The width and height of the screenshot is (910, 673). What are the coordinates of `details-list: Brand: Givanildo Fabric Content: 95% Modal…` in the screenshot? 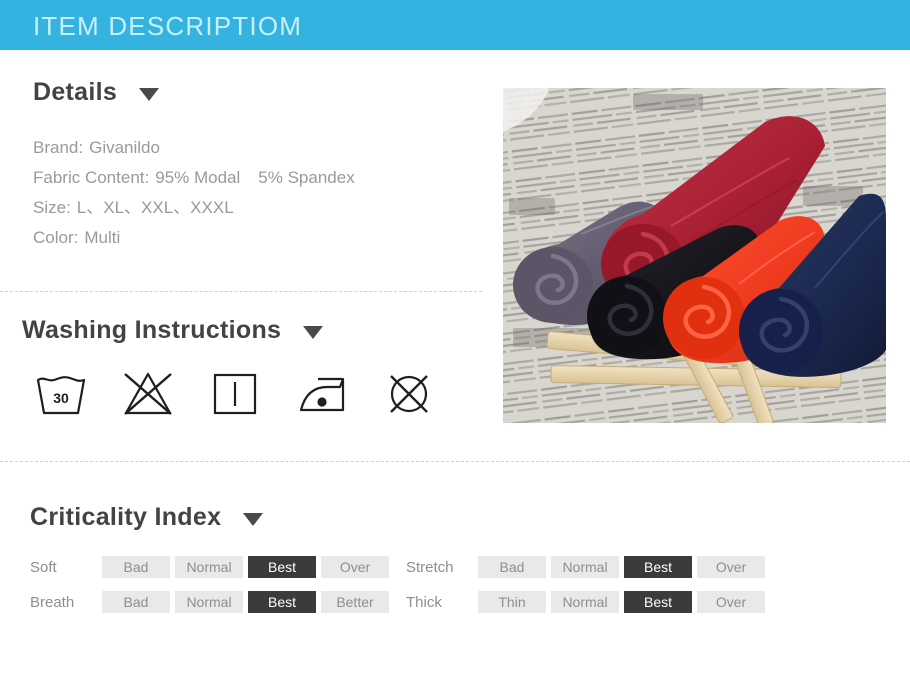 It's located at (253, 193).